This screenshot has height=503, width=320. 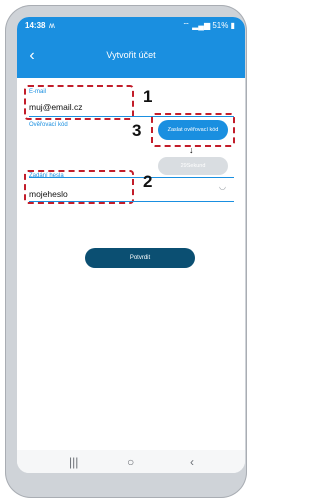 What do you see at coordinates (193, 130) in the screenshot?
I see `send-code-button: Zaslat ověřovací kód` at bounding box center [193, 130].